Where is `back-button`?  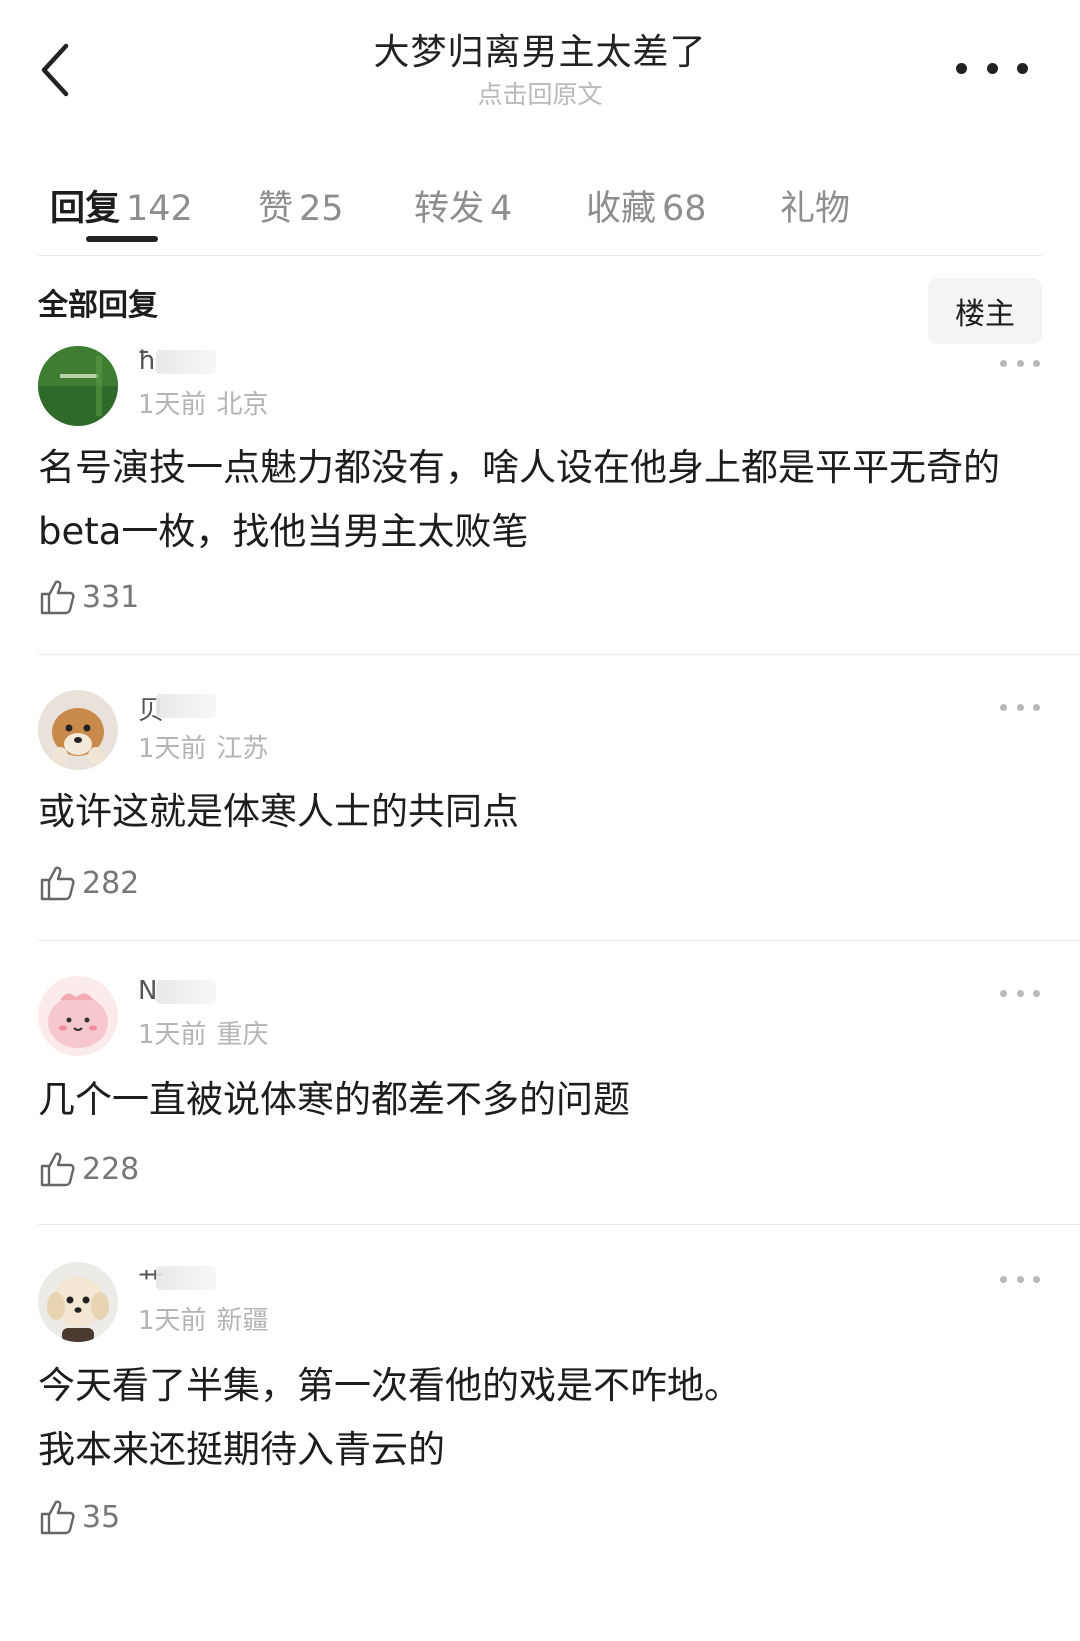
back-button is located at coordinates (55, 70).